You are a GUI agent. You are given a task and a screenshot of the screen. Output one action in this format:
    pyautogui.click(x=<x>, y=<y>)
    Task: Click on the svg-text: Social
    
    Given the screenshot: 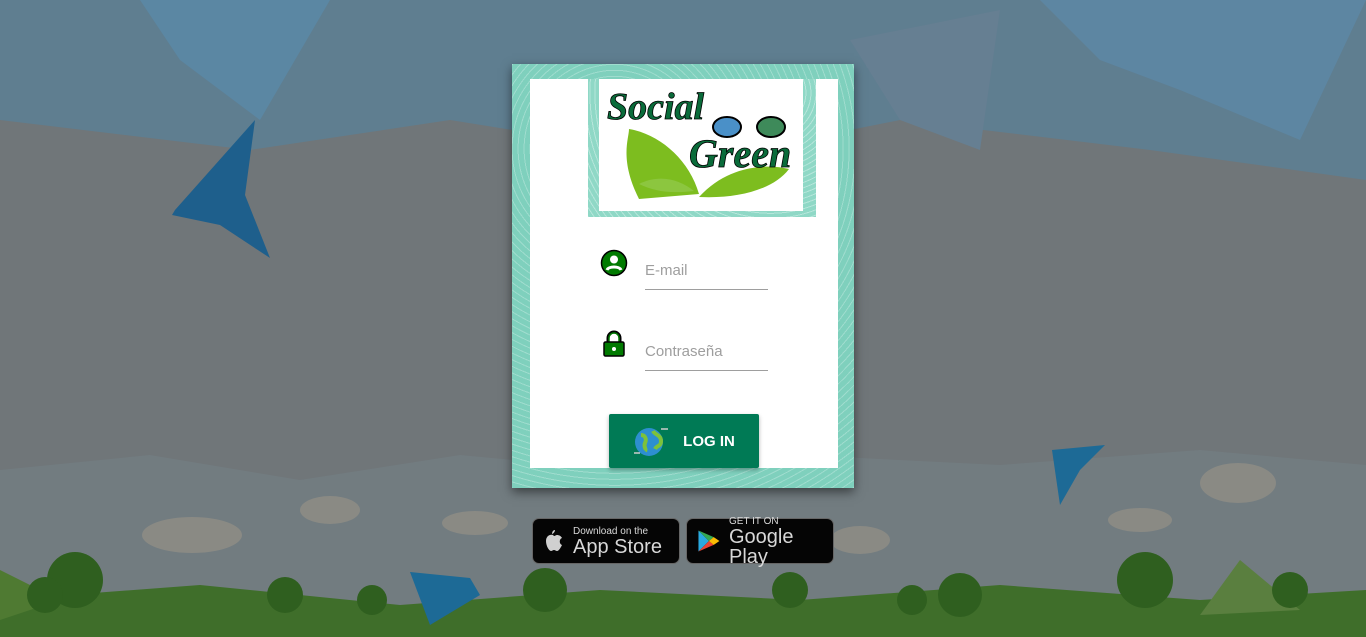 What is the action you would take?
    pyautogui.click(x=656, y=107)
    